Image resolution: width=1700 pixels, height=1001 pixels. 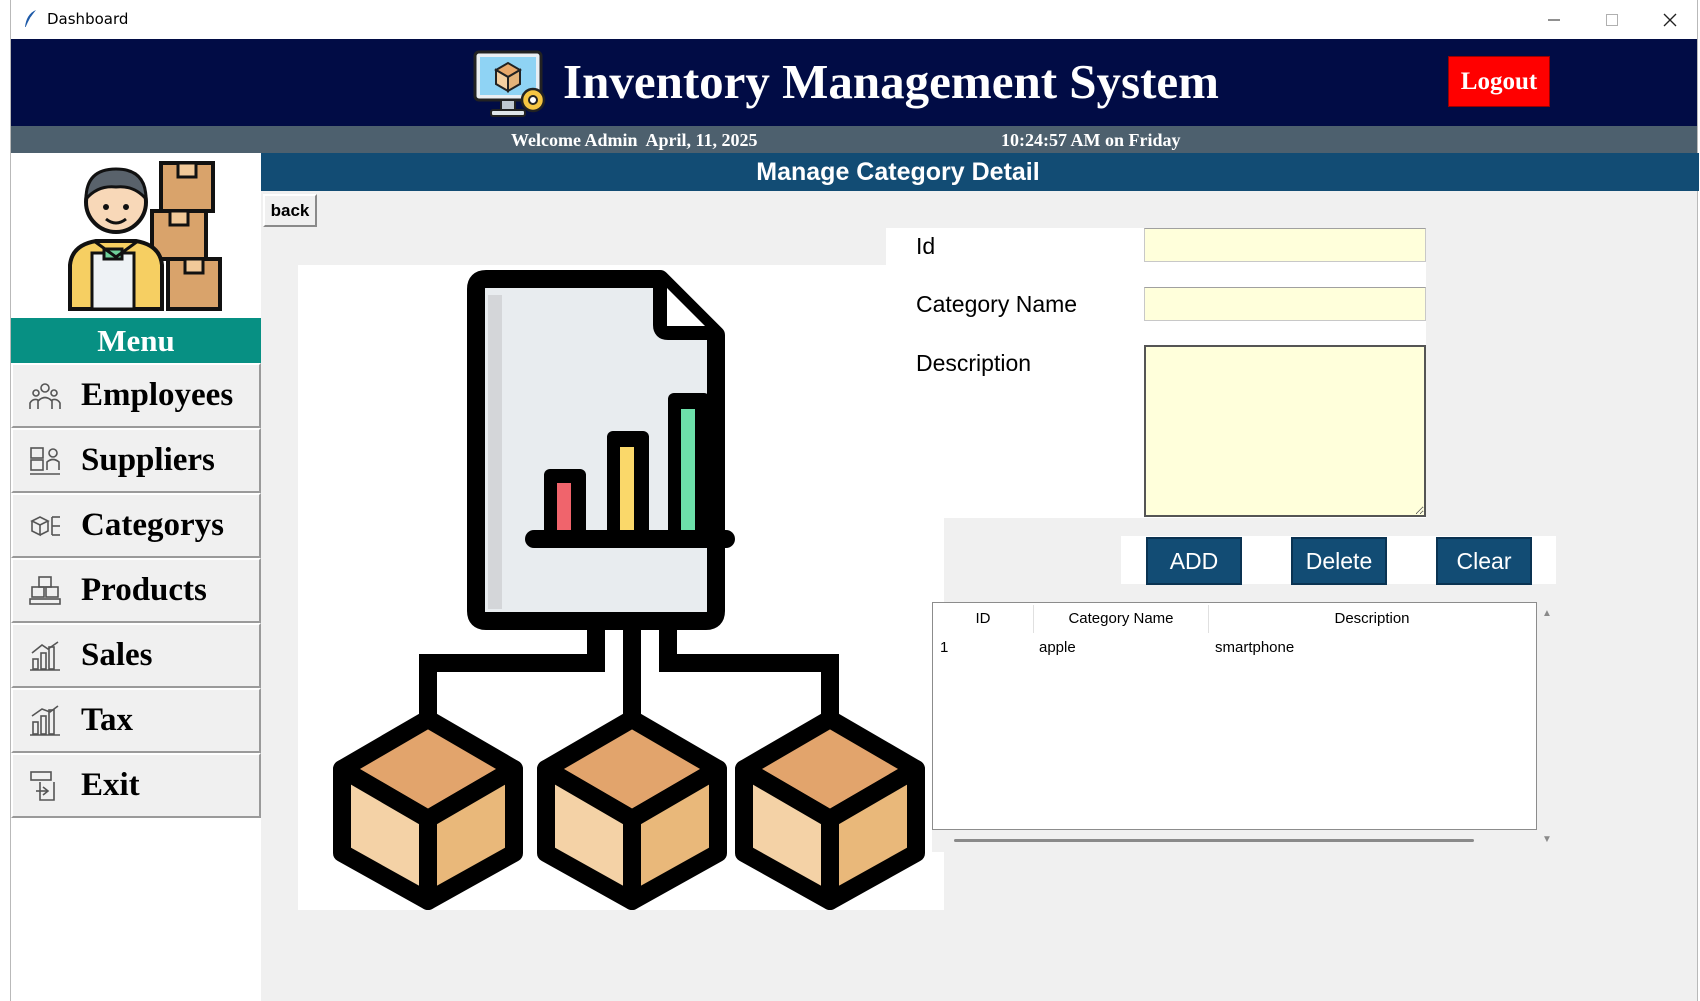 I want to click on table-row: 1 apple smartphone, so click(x=1234, y=648).